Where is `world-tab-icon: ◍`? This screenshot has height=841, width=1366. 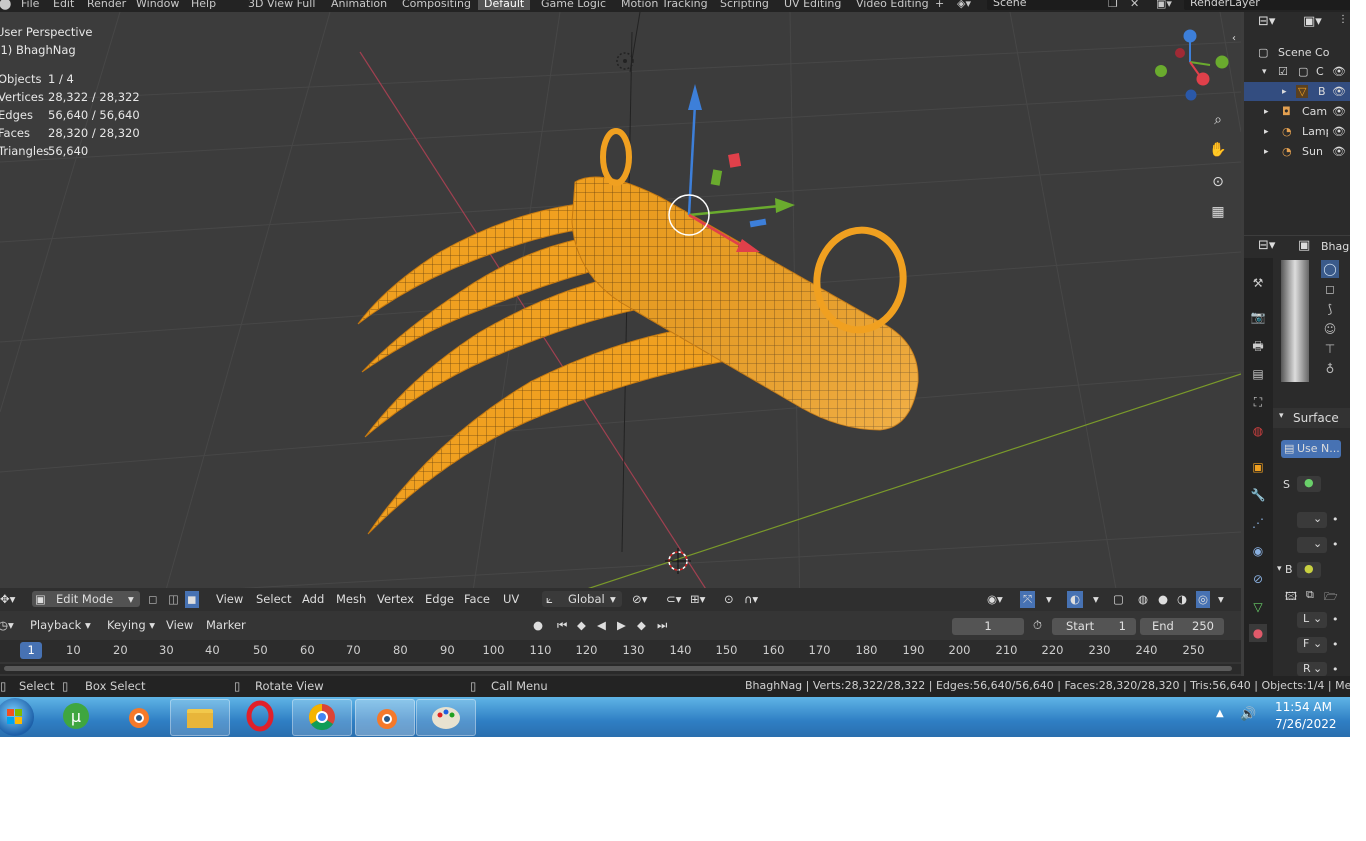
world-tab-icon: ◍ is located at coordinates (1258, 431).